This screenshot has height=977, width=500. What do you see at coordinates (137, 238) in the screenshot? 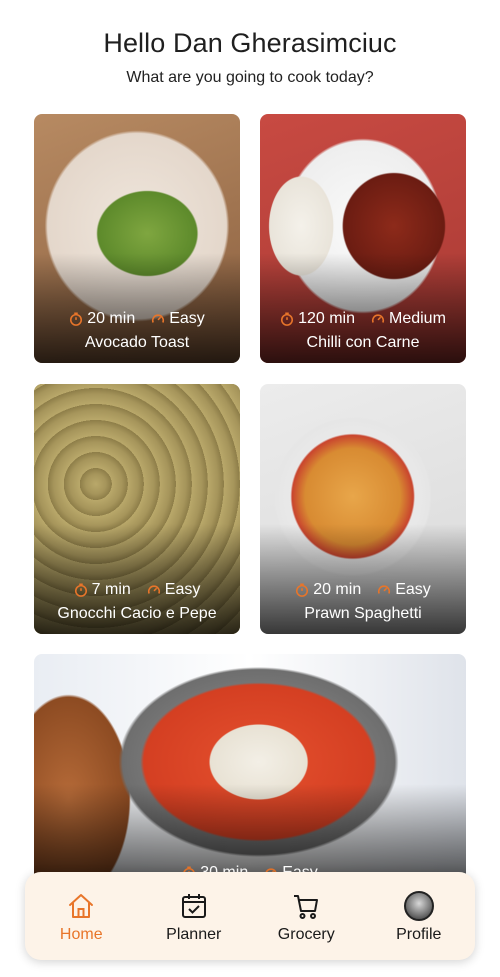
I see `recipe-card-avocado-toast: 20 min Easy Avocado Toast` at bounding box center [137, 238].